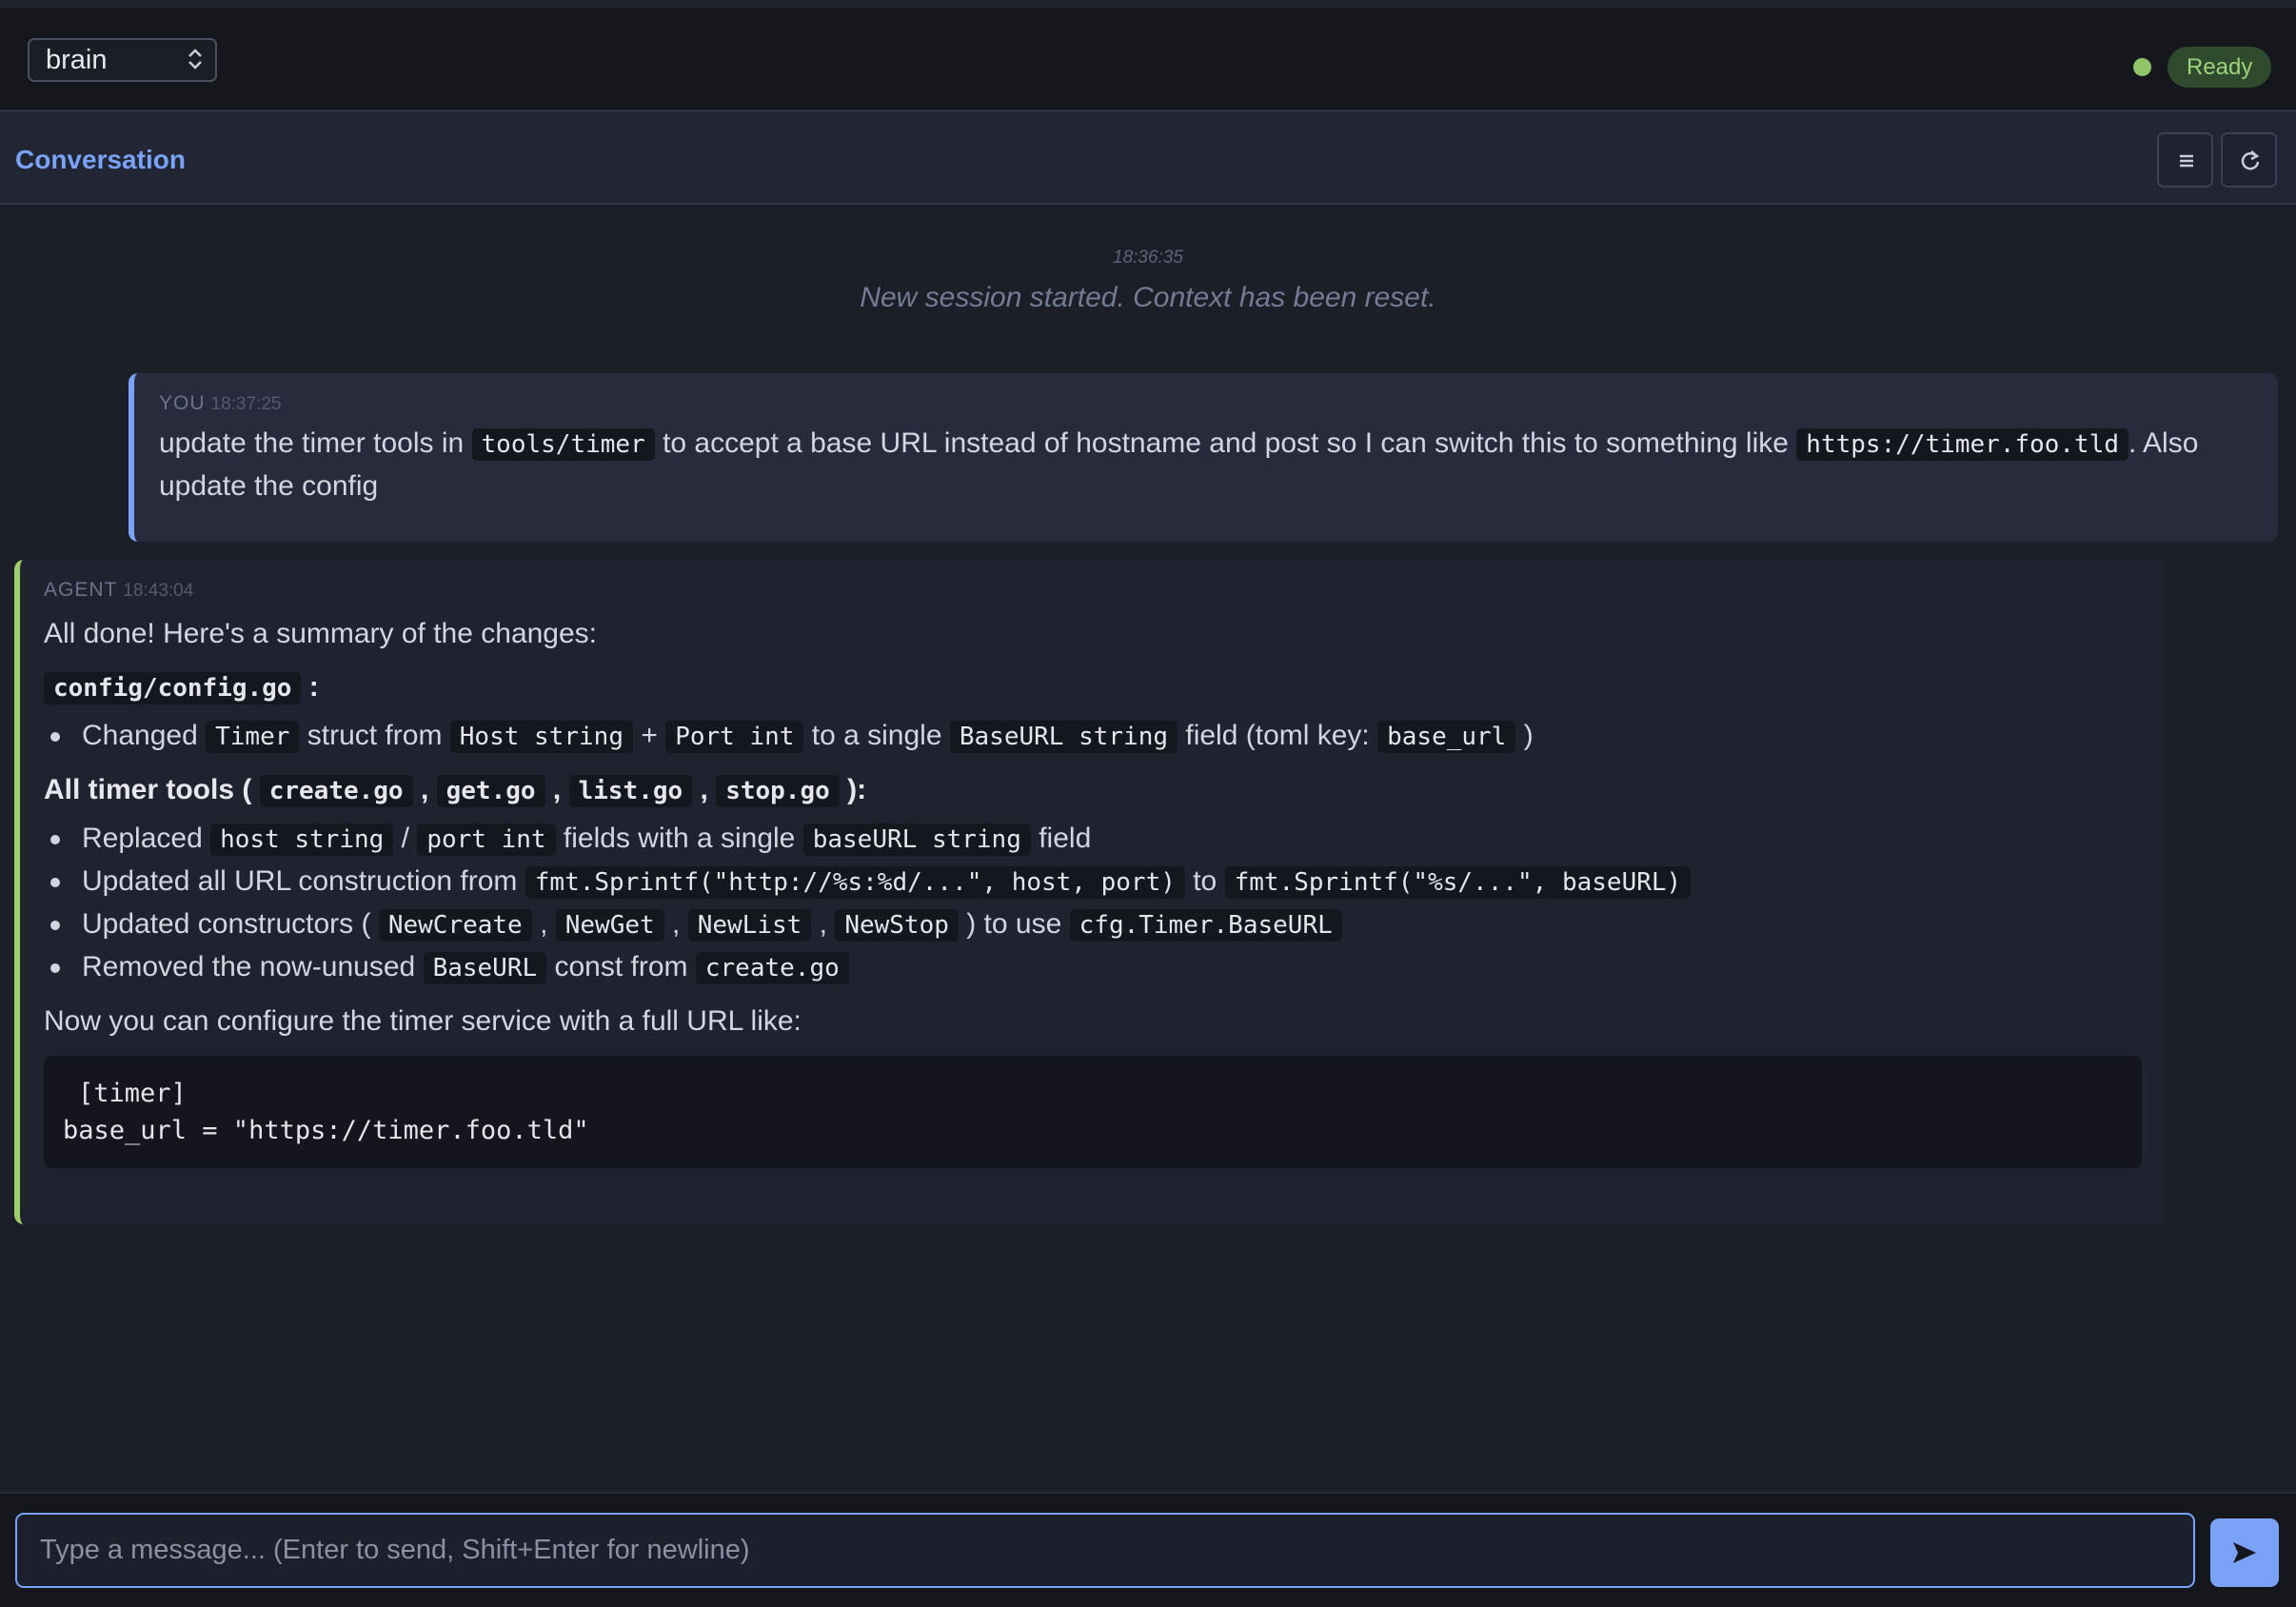 The height and width of the screenshot is (1607, 2296). Describe the element at coordinates (1458, 883) in the screenshot. I see `inline-code: fmt.Sprintf("%s/...", baseURL)` at that location.